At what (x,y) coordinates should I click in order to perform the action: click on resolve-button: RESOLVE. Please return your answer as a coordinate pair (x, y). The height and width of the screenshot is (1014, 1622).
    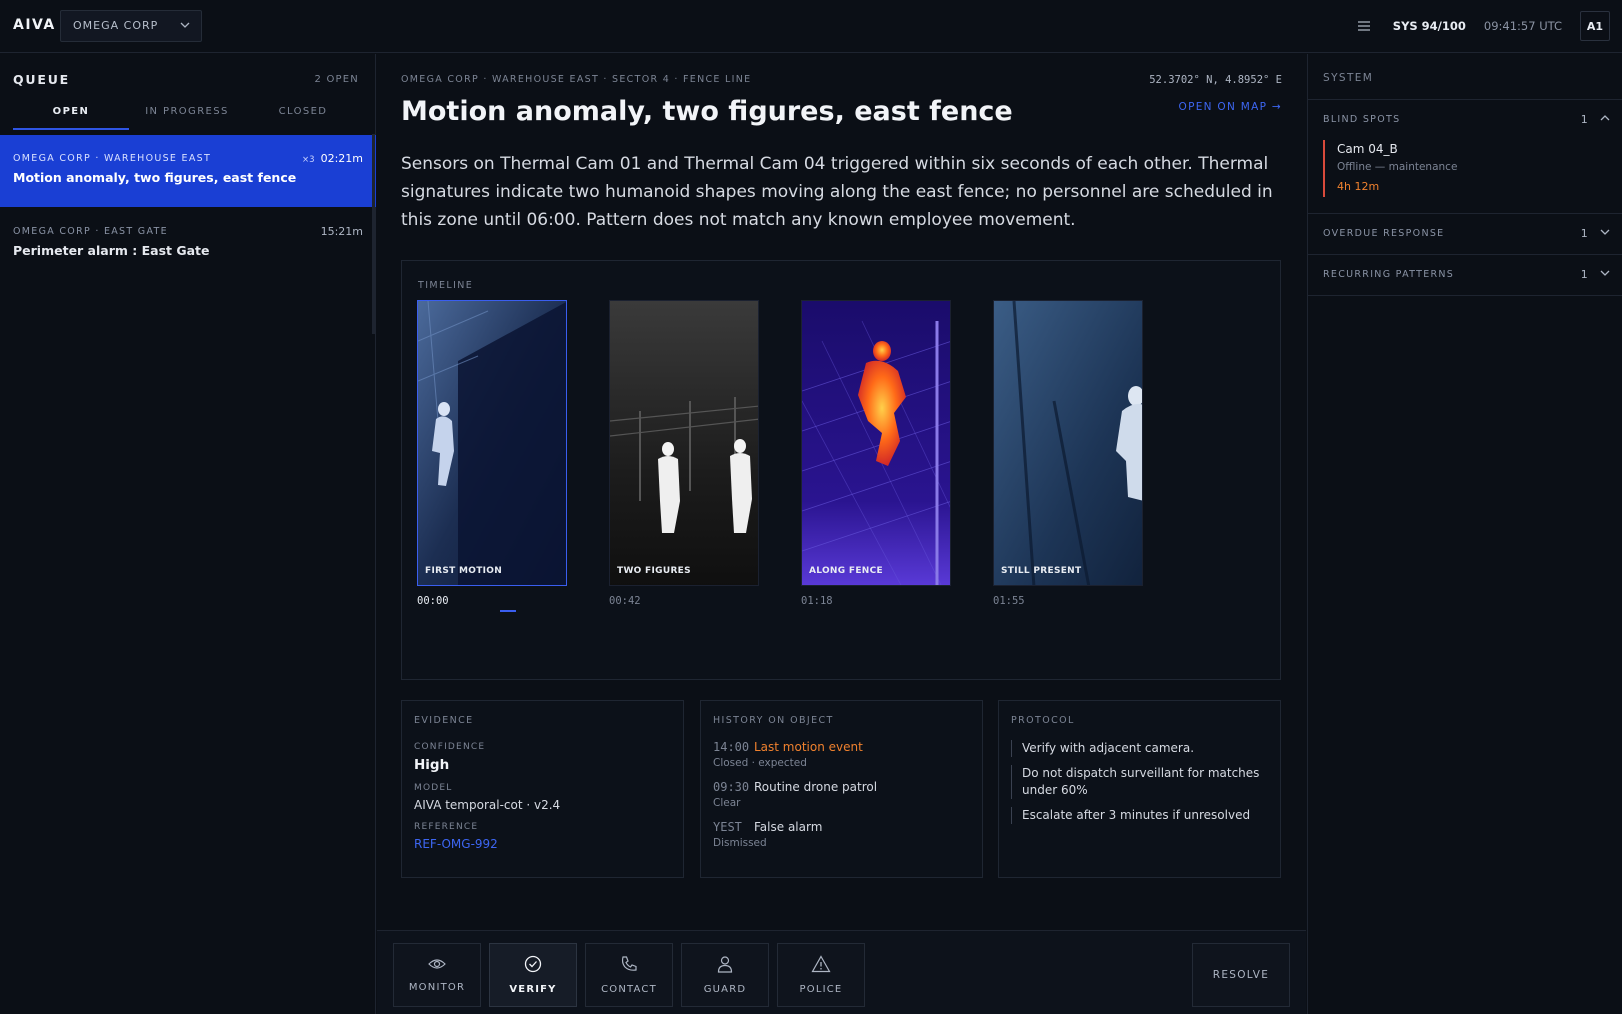
    Looking at the image, I should click on (1241, 975).